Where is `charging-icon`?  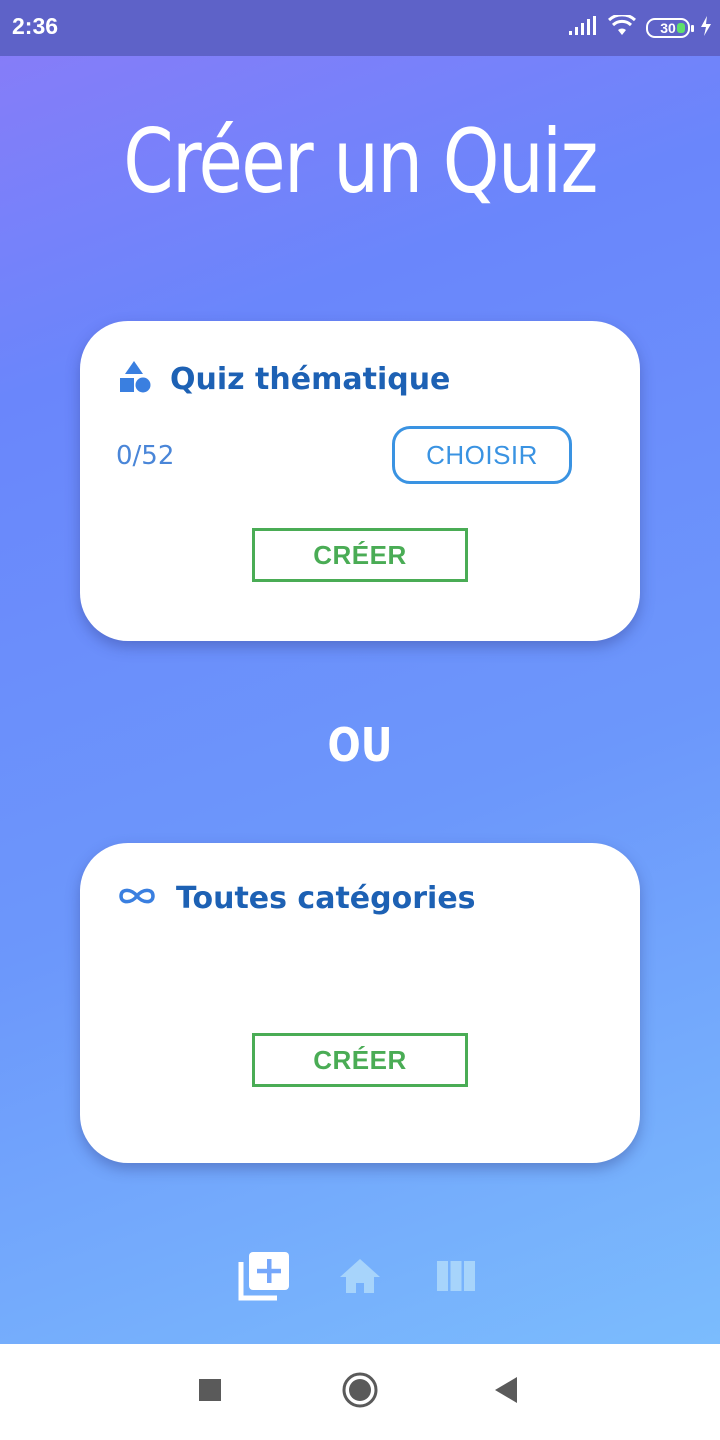 charging-icon is located at coordinates (706, 28).